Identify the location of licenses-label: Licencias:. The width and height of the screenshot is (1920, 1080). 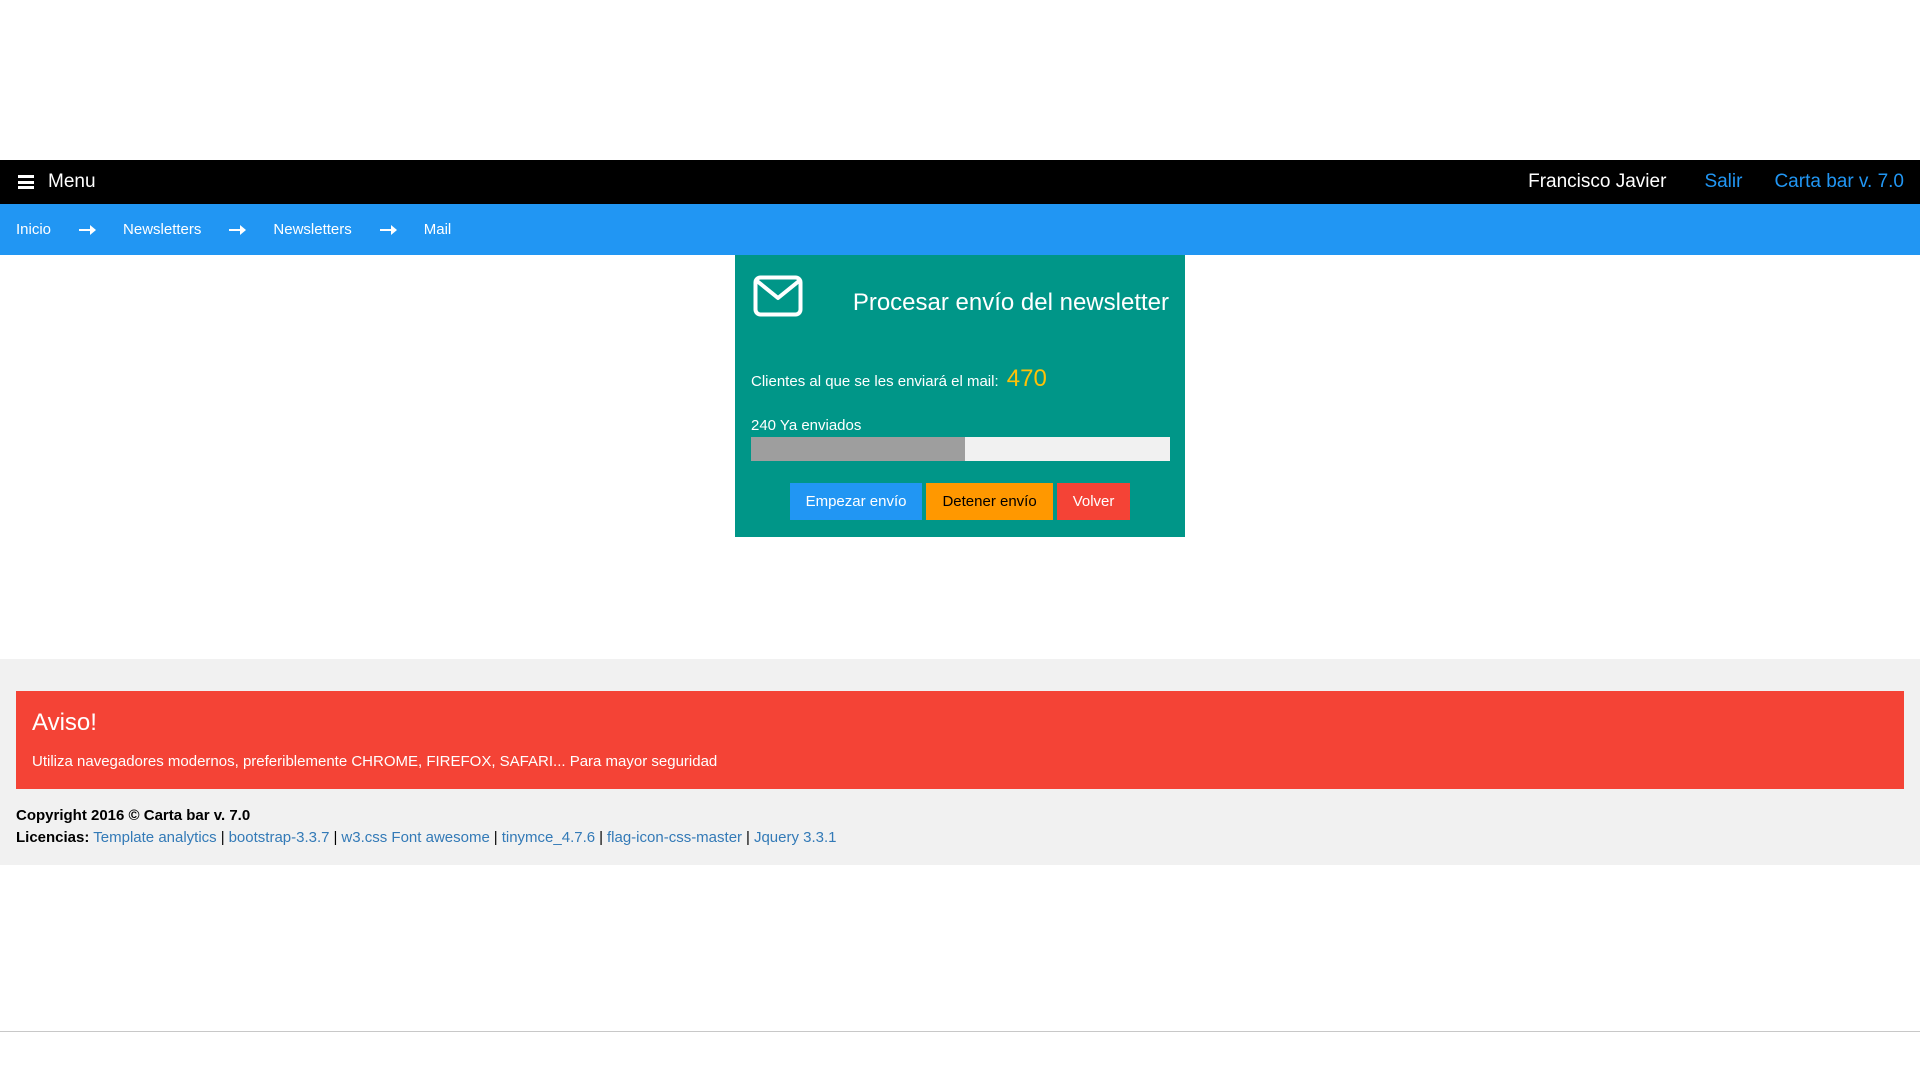
(53, 837).